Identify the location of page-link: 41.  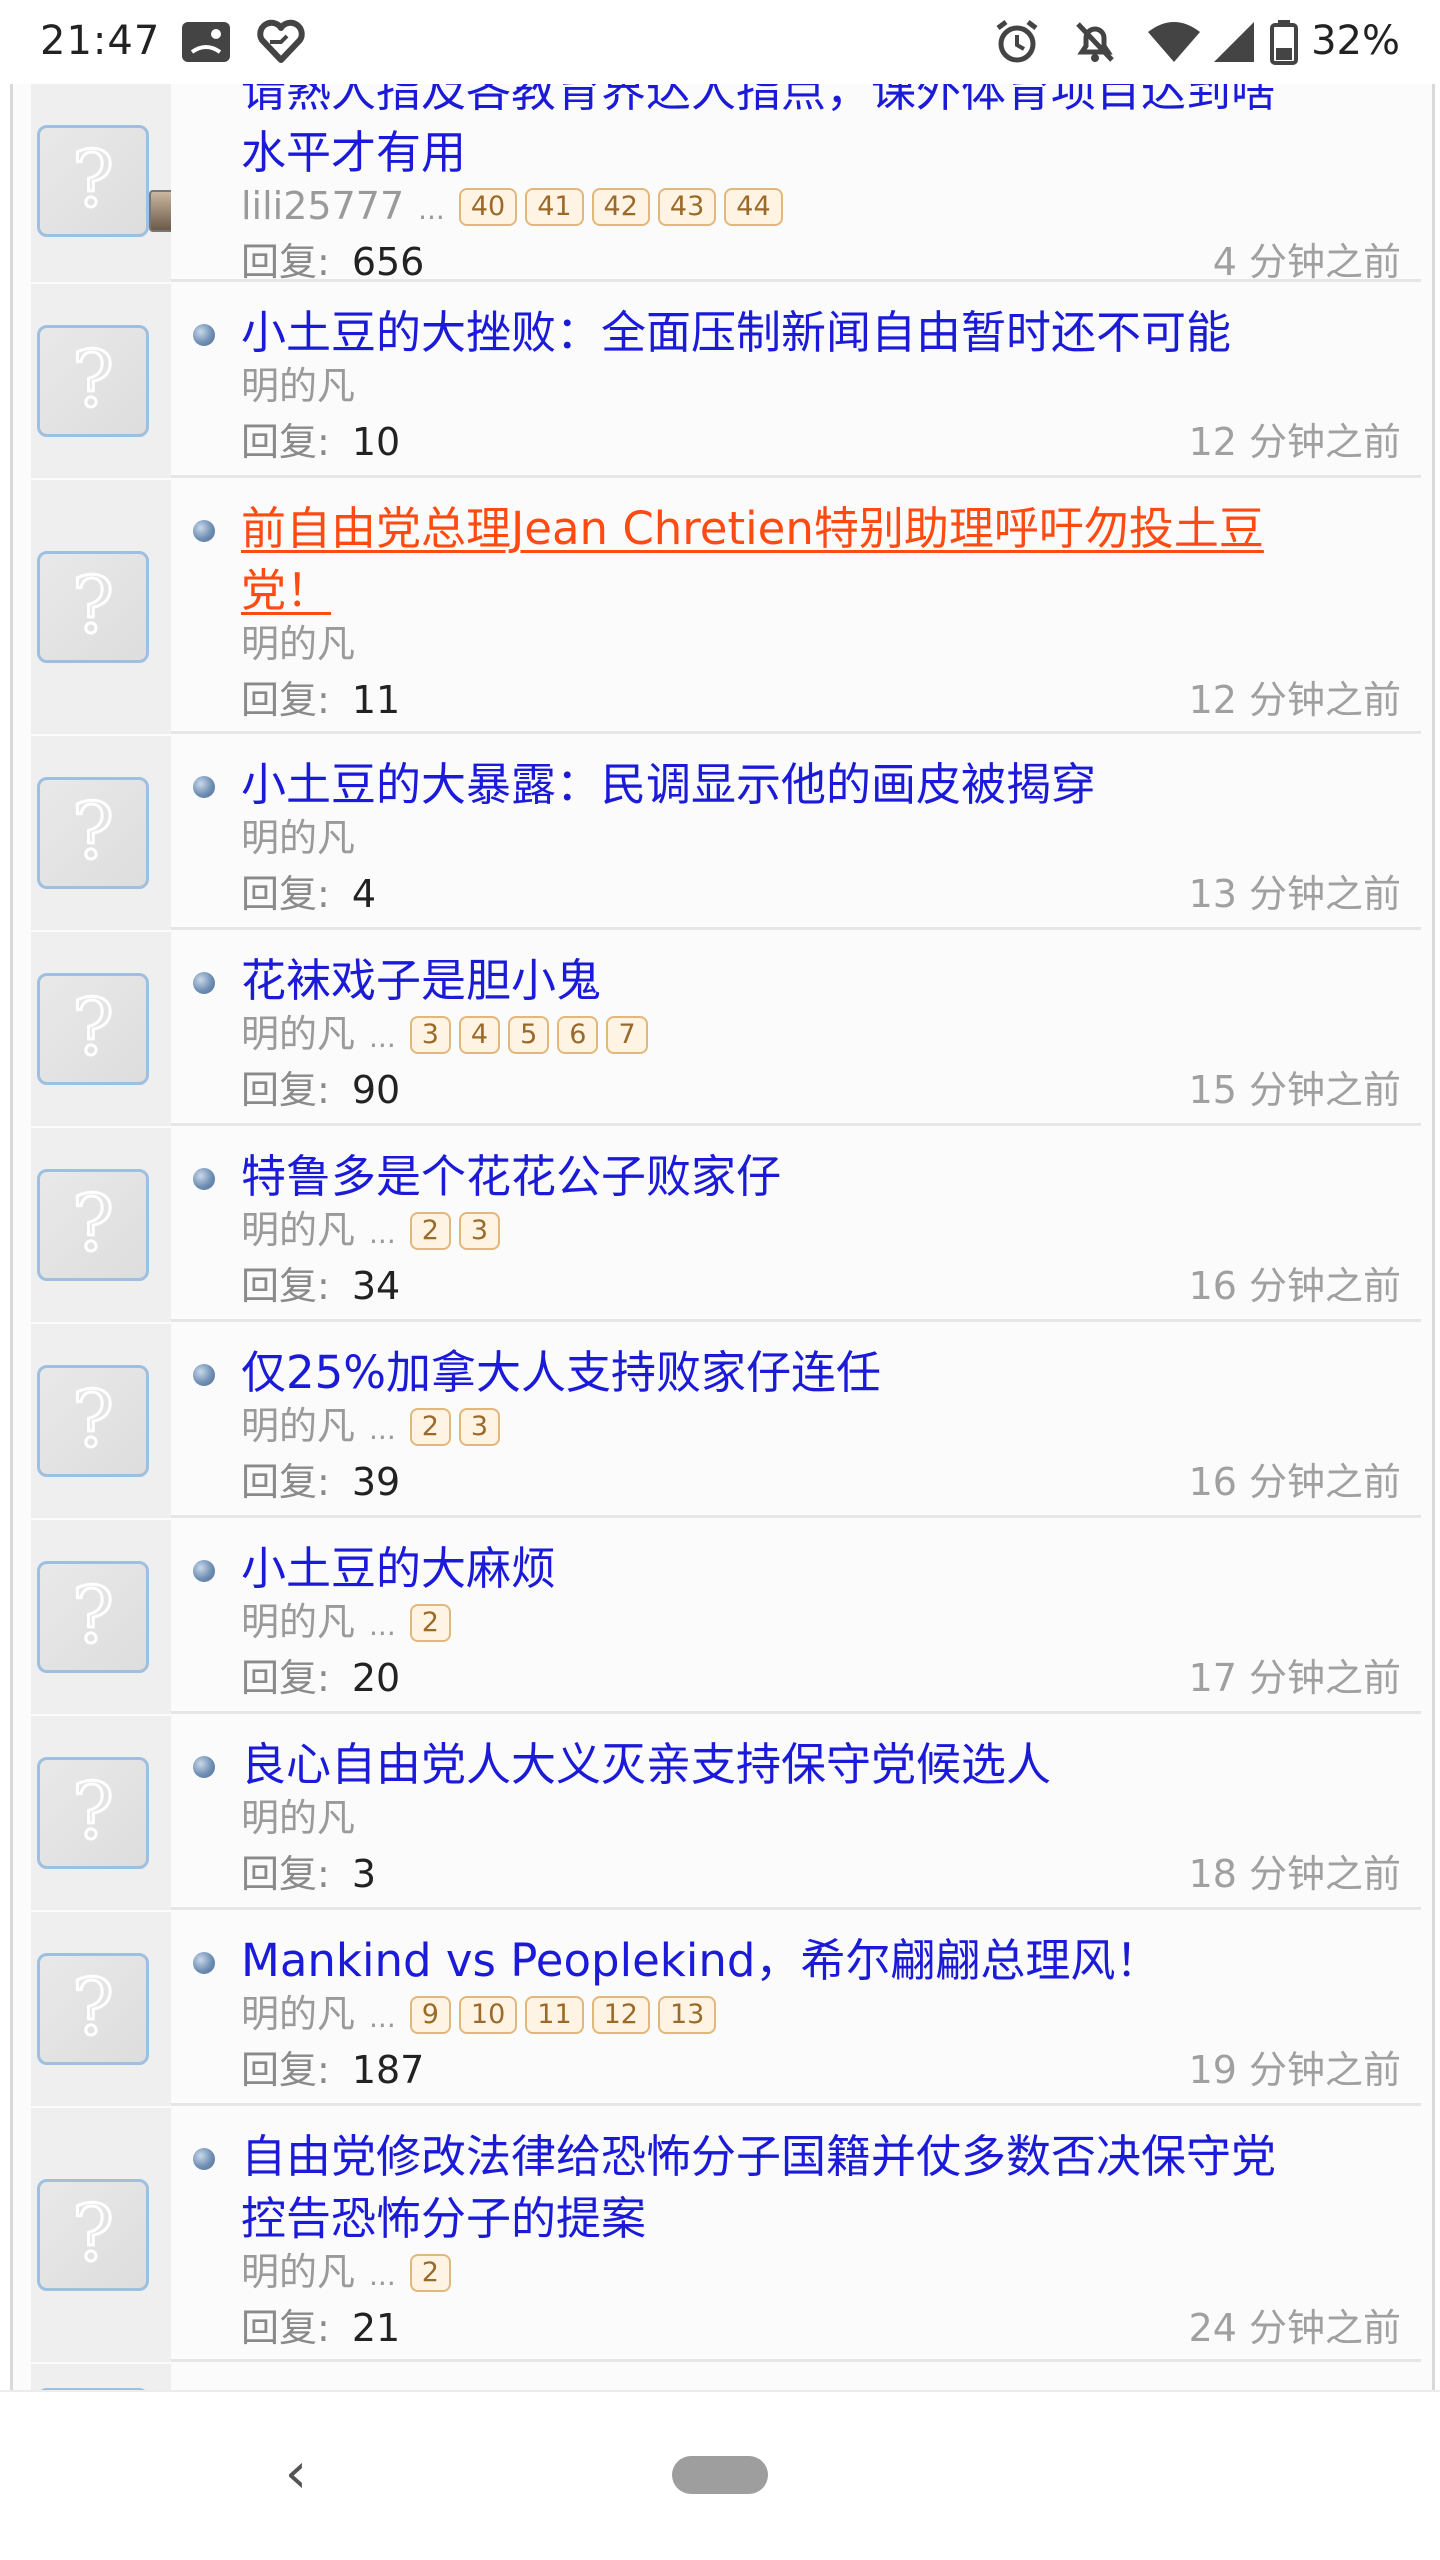
(554, 207).